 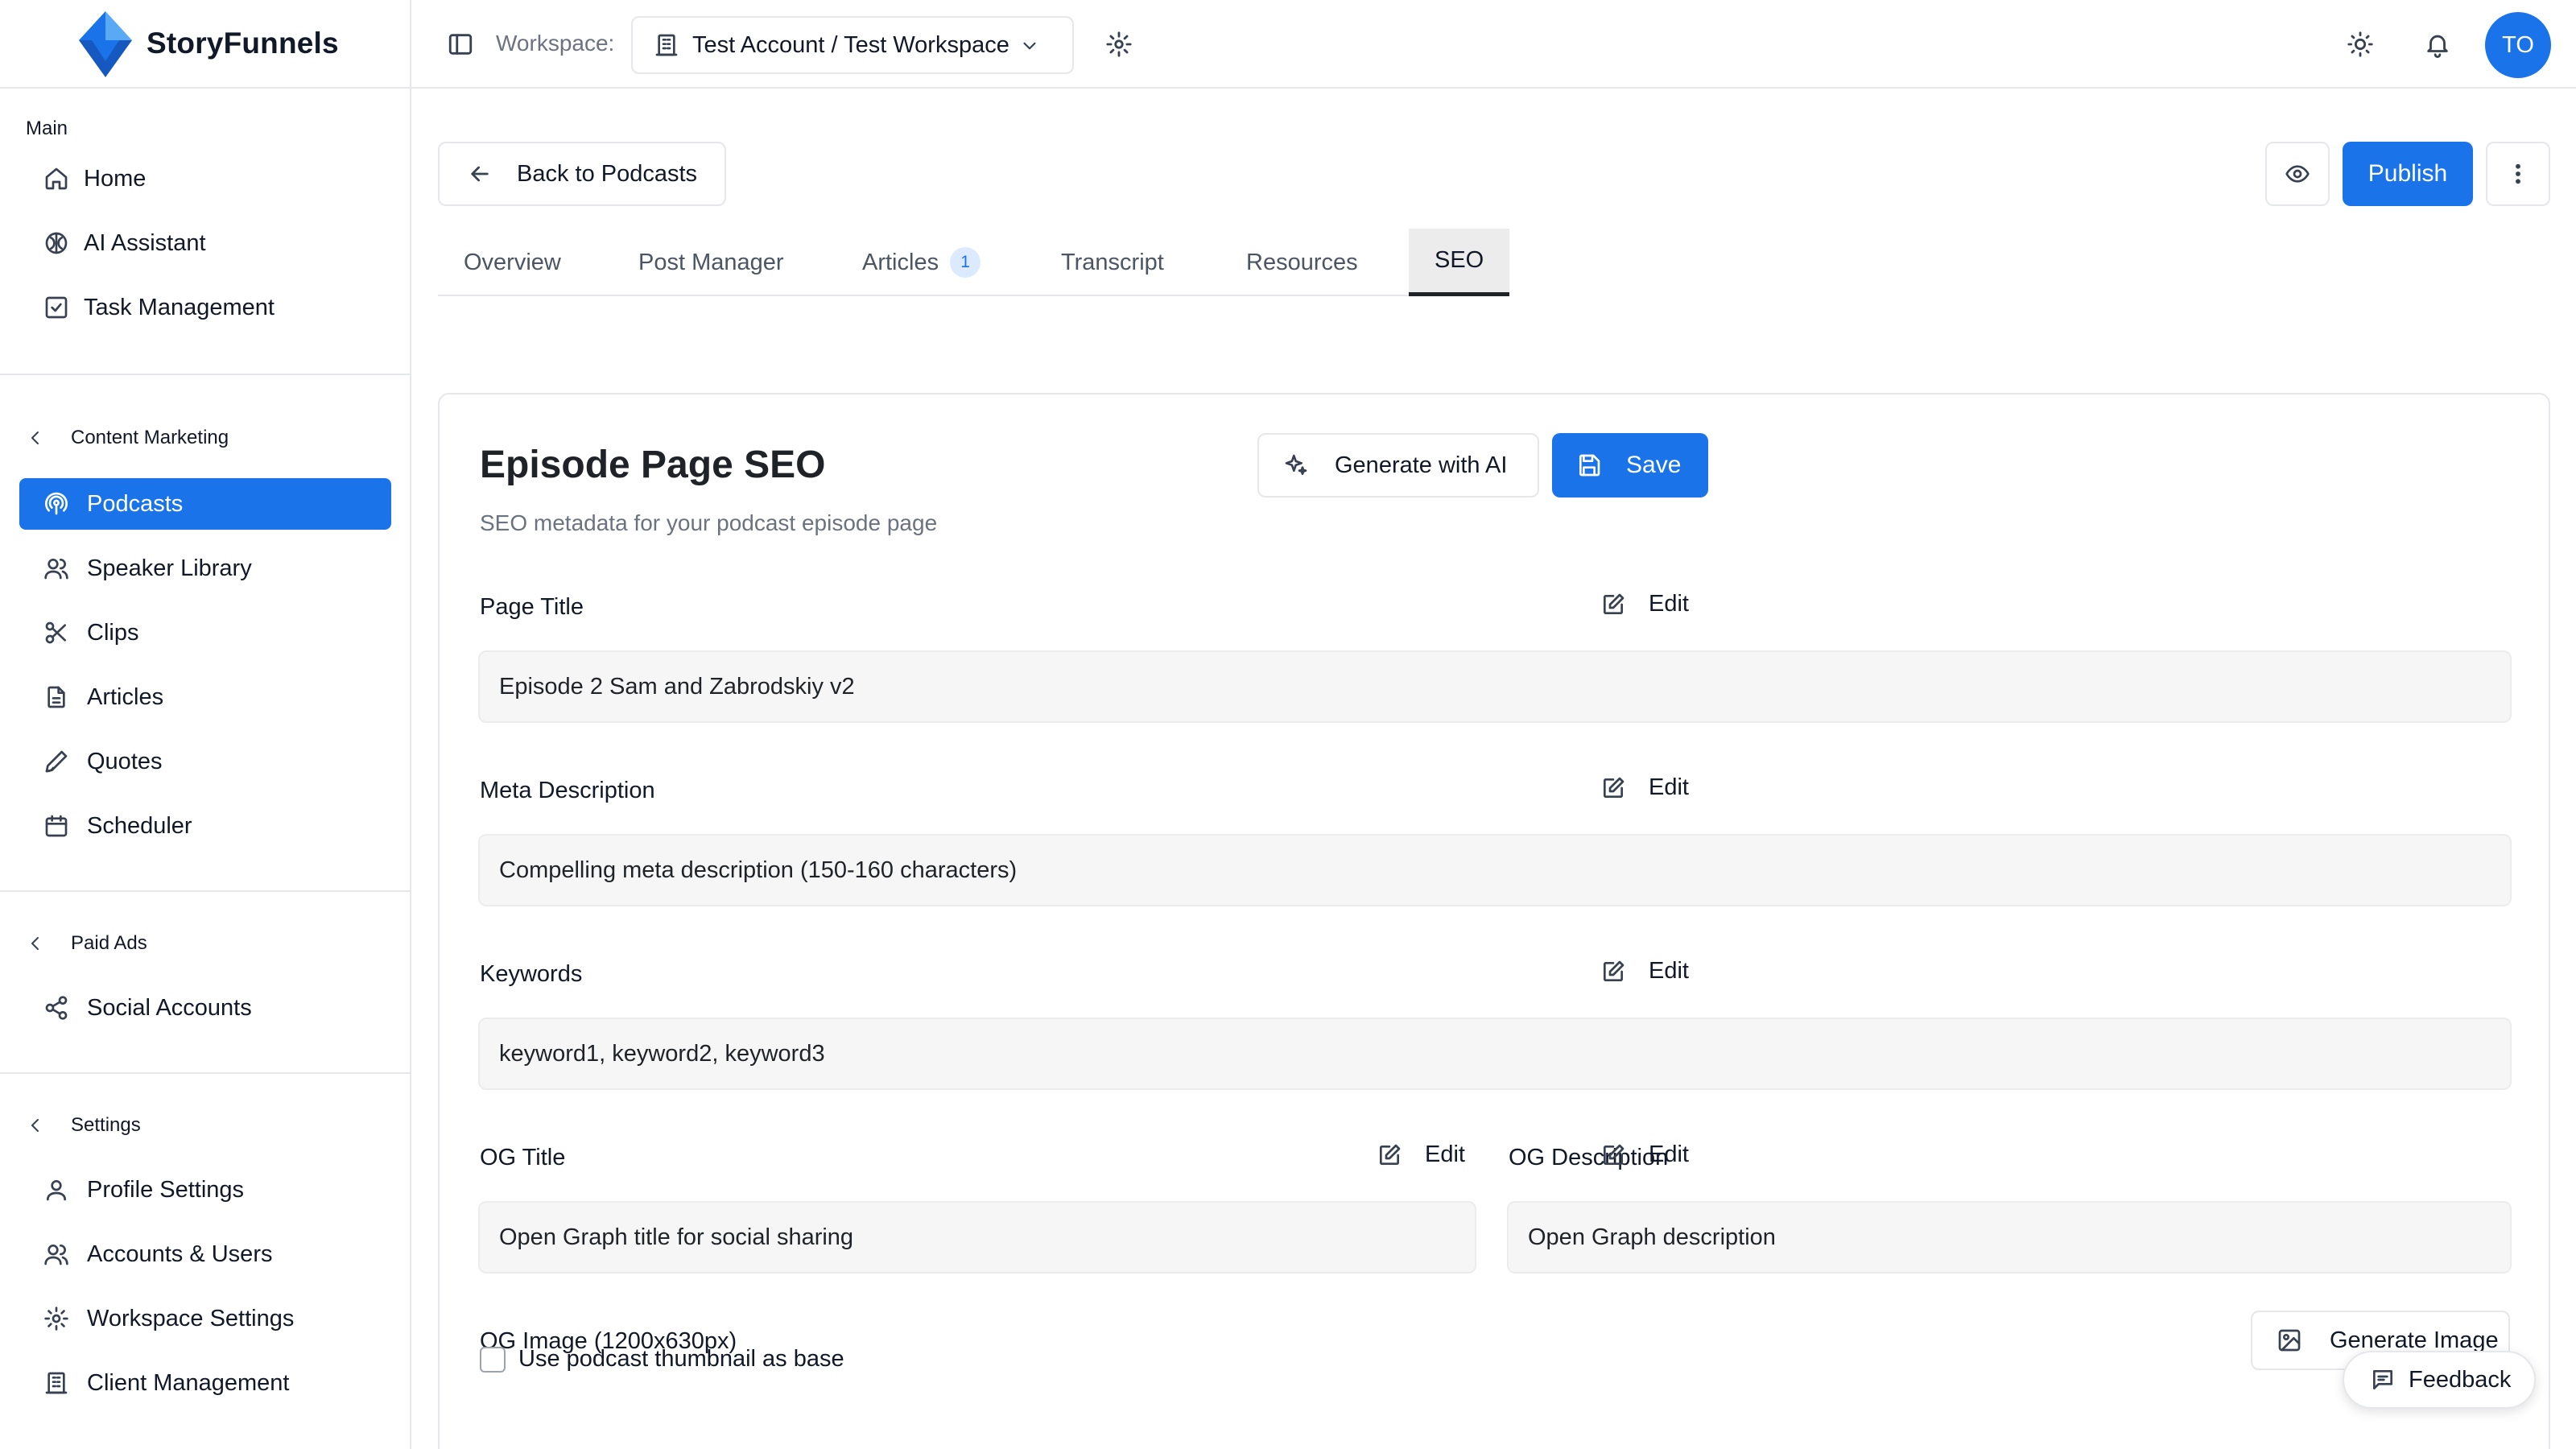 I want to click on section-label-main: Main, so click(x=47, y=128).